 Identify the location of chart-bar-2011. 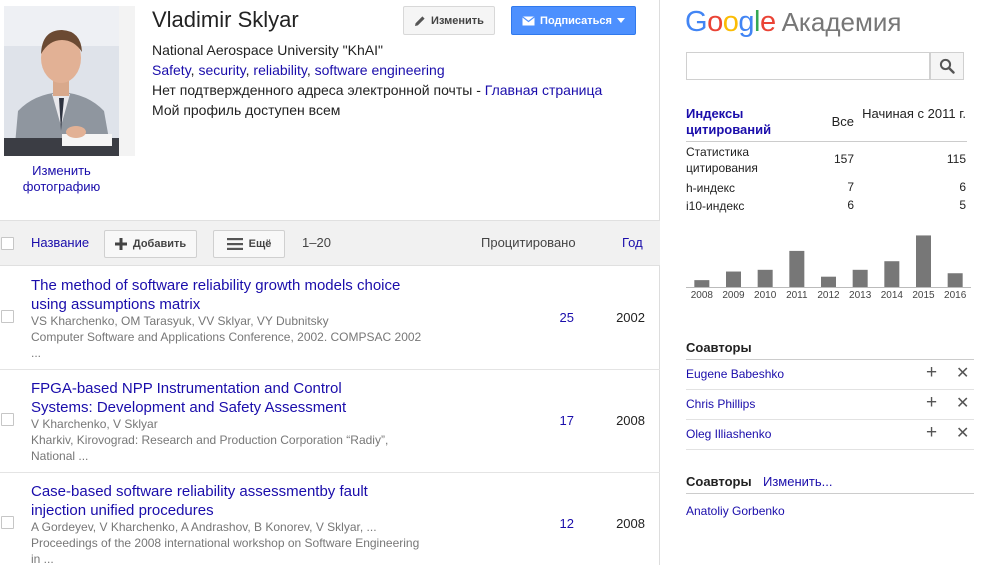
(797, 268).